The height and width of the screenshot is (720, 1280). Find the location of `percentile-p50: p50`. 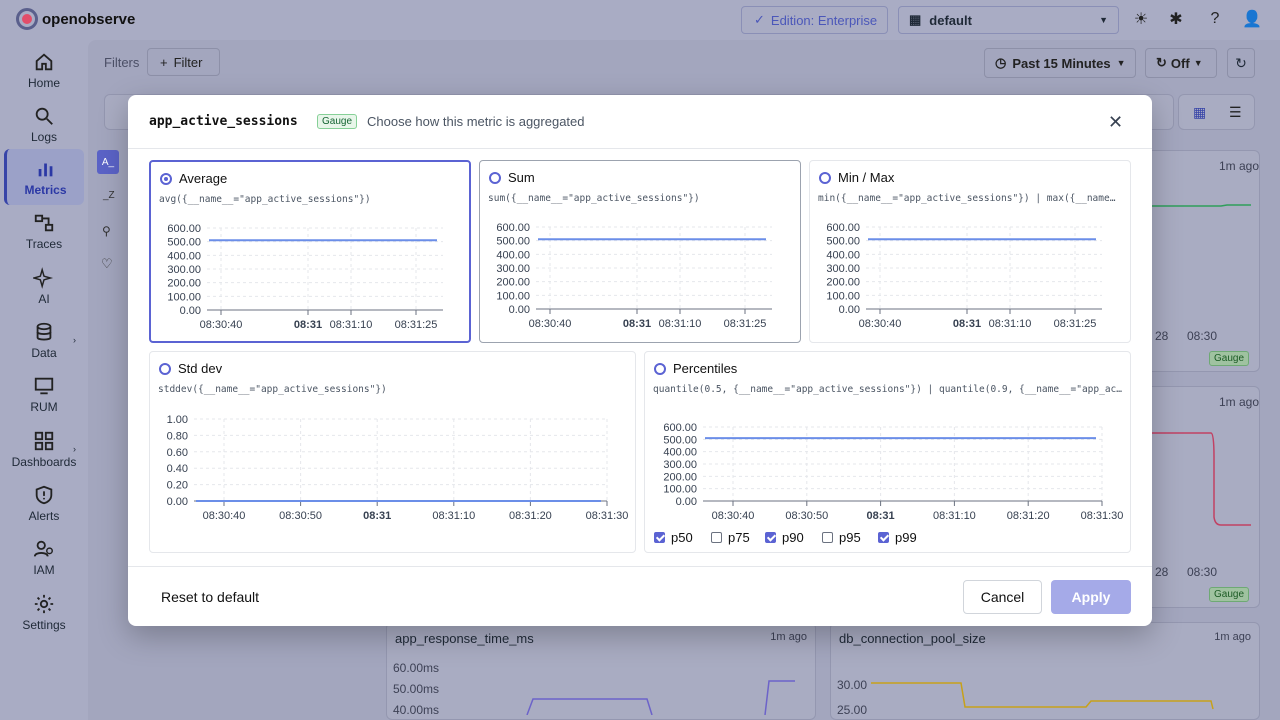

percentile-p50: p50 is located at coordinates (673, 537).